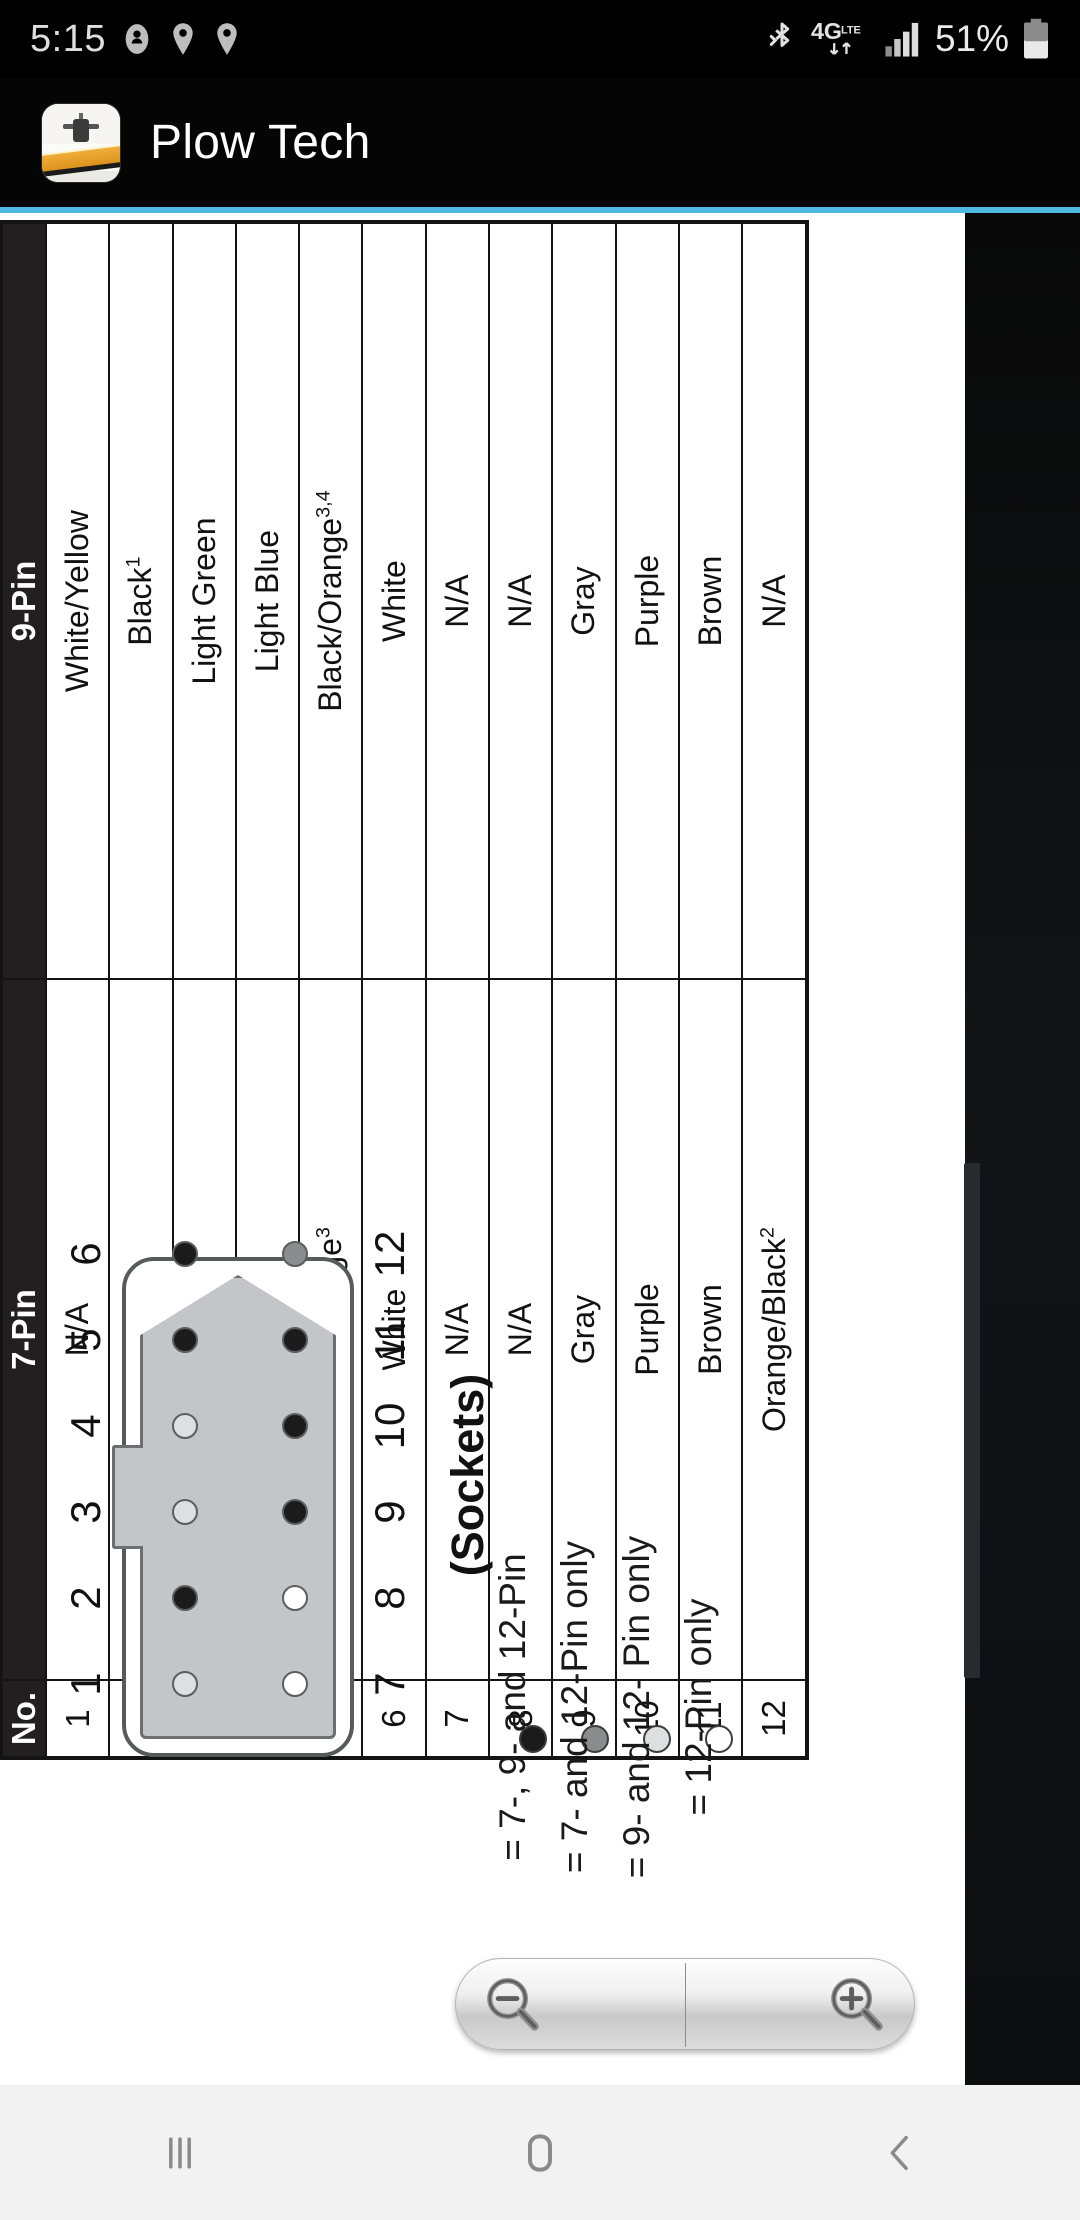  What do you see at coordinates (570, 2004) in the screenshot?
I see `zoom-out-button` at bounding box center [570, 2004].